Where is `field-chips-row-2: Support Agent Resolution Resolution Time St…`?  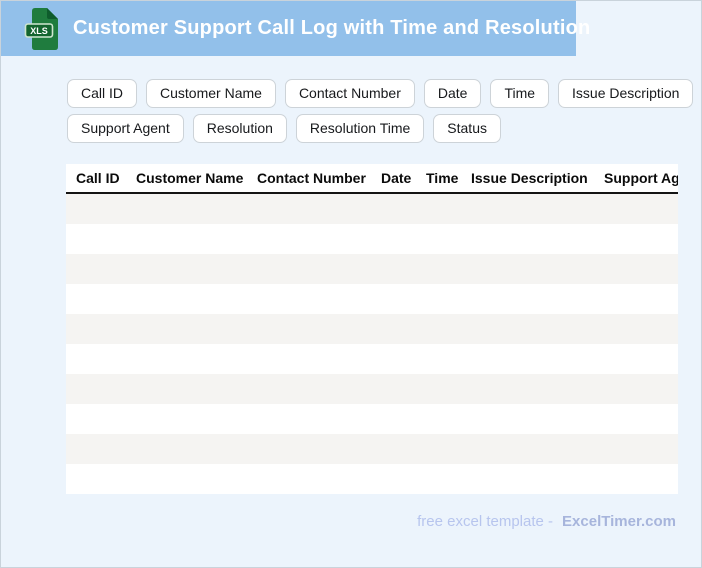 field-chips-row-2: Support Agent Resolution Resolution Time St… is located at coordinates (380, 128).